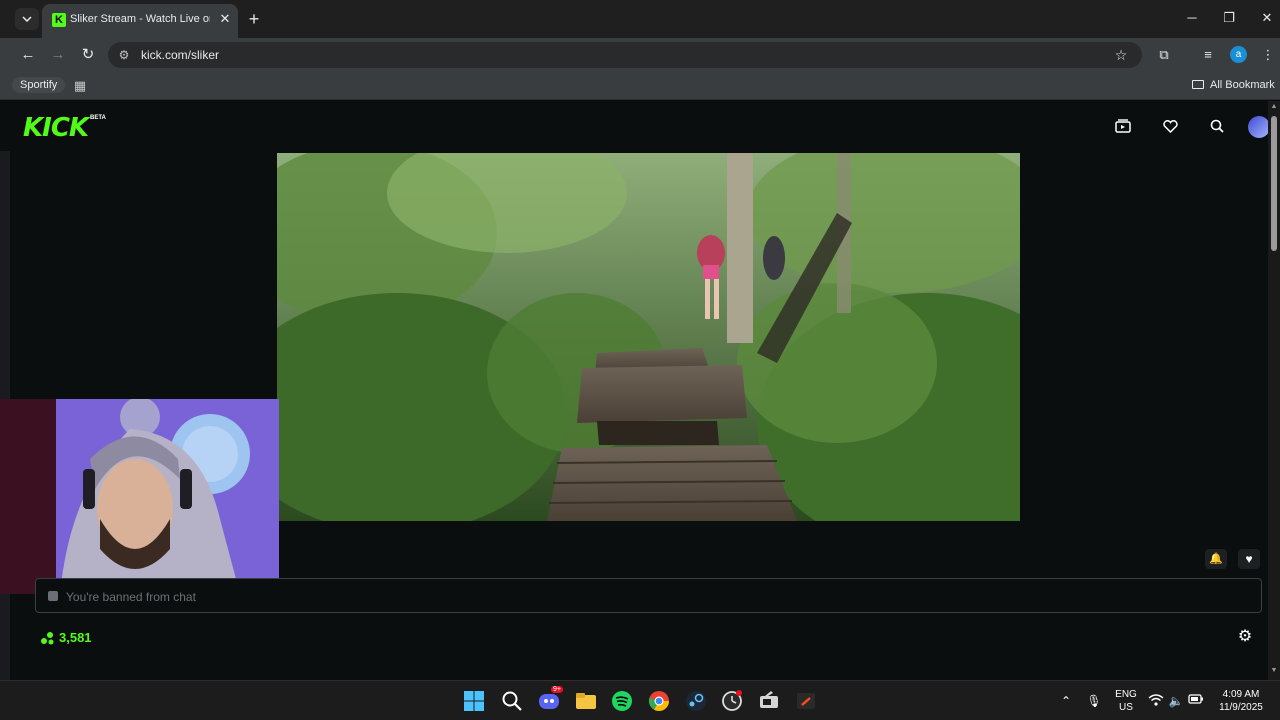 Image resolution: width=1280 pixels, height=720 pixels. Describe the element at coordinates (1259, 127) in the screenshot. I see `user-avatar` at that location.